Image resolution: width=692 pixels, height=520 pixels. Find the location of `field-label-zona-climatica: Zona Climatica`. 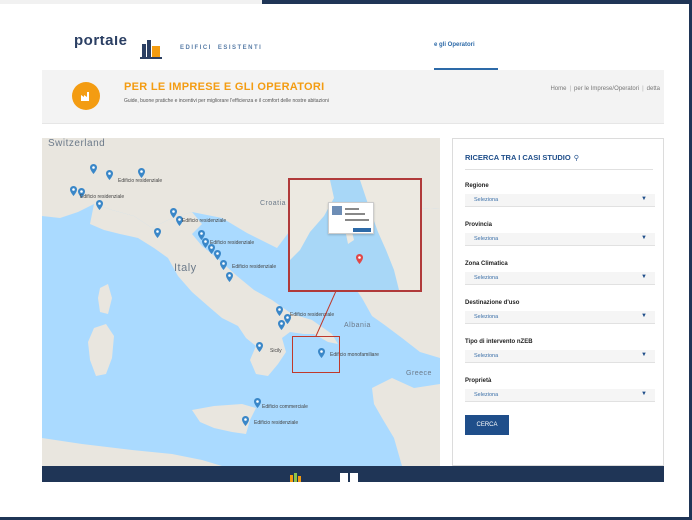

field-label-zona-climatica: Zona Climatica is located at coordinates (486, 264).